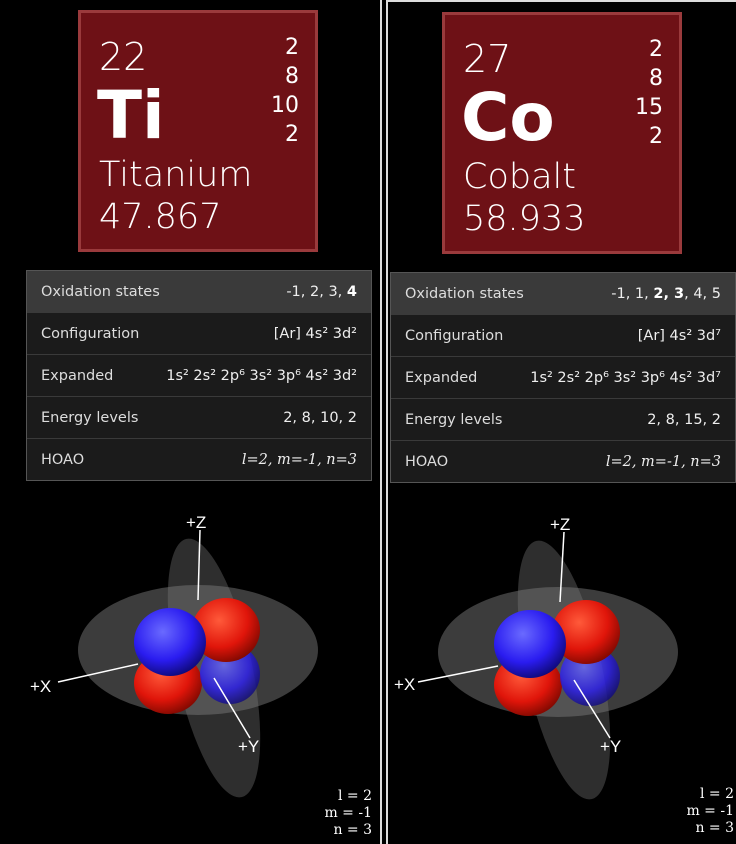  I want to click on oxidation-tail: , 4, 5, so click(702, 293).